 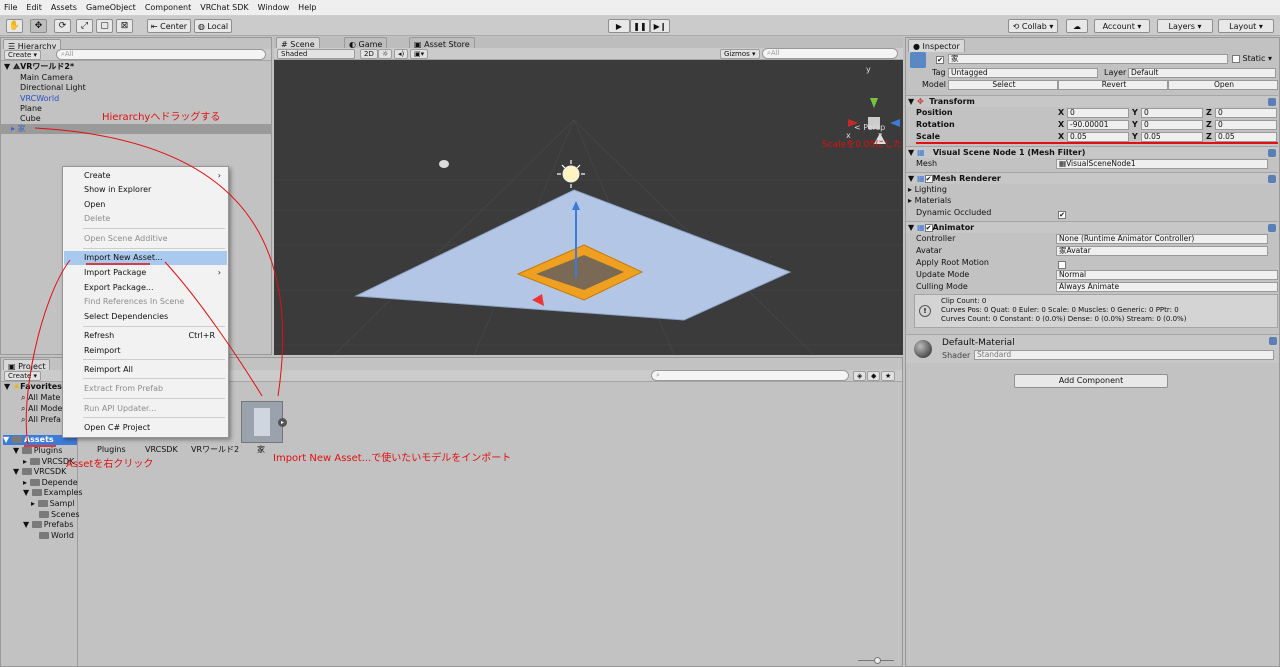 What do you see at coordinates (862, 145) in the screenshot?
I see `annotation-scale: Scaleを0.05にした` at bounding box center [862, 145].